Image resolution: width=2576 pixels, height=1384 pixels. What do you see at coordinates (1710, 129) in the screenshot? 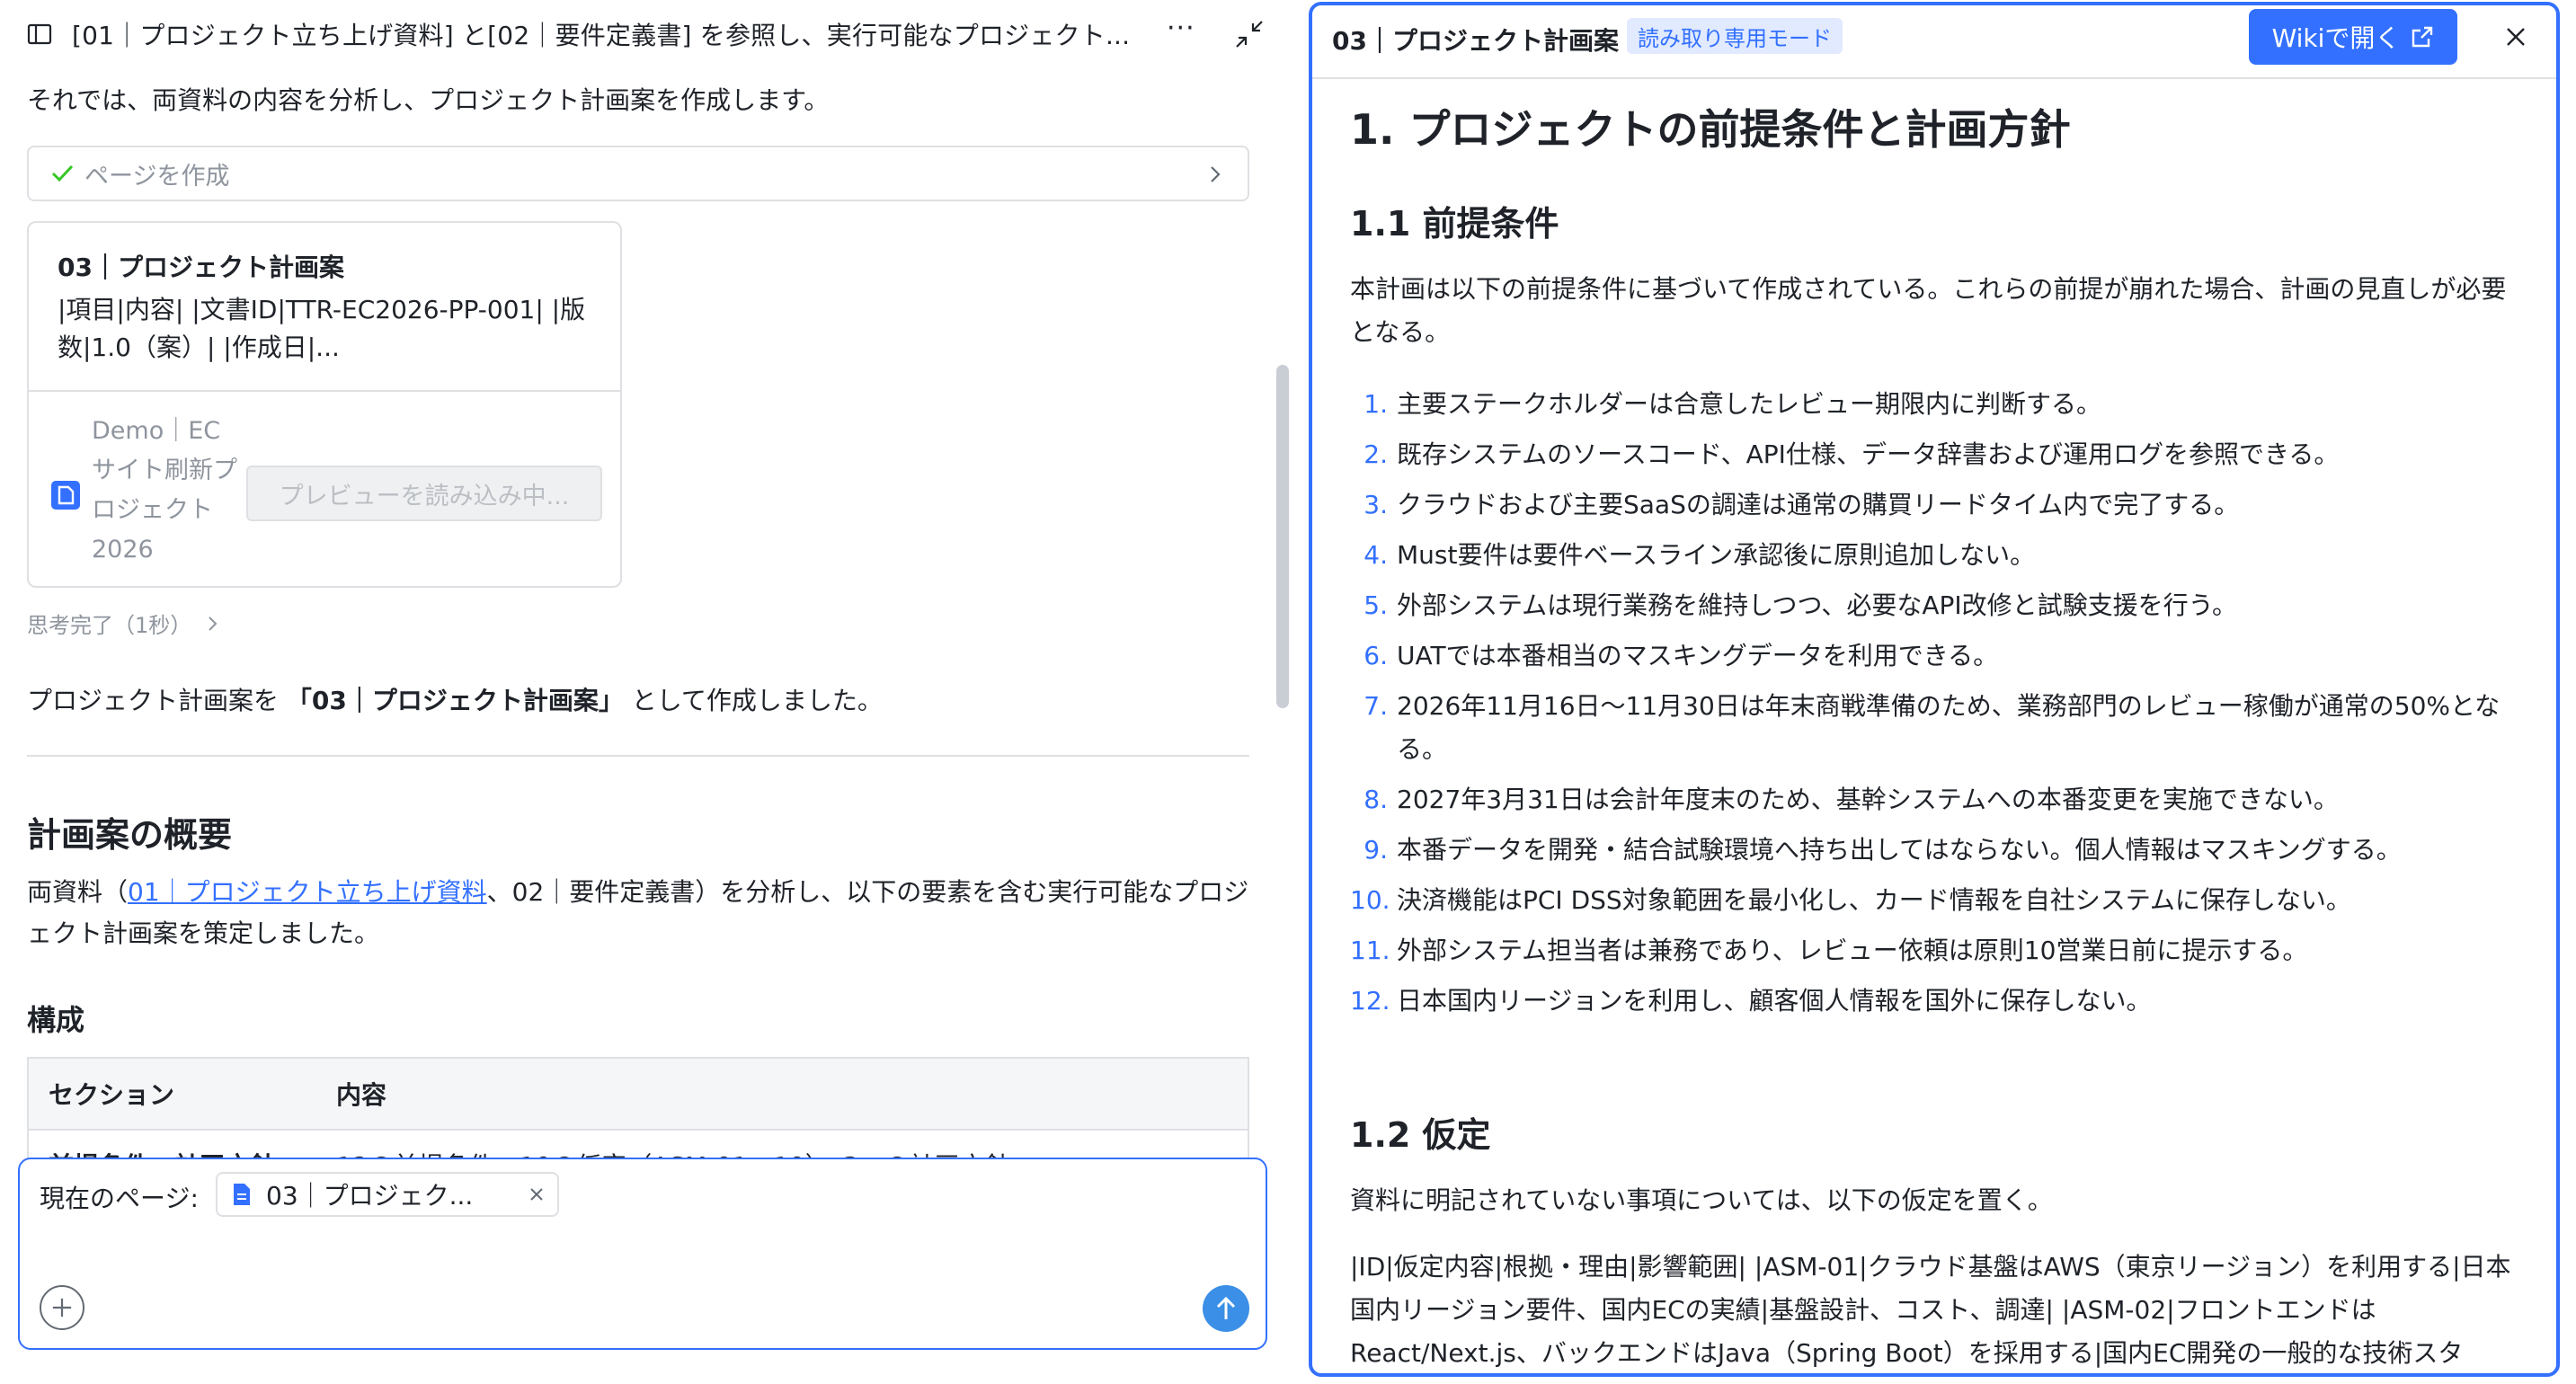
I see `section-heading: 1. プロジェクトの前提条件と計画方針` at bounding box center [1710, 129].